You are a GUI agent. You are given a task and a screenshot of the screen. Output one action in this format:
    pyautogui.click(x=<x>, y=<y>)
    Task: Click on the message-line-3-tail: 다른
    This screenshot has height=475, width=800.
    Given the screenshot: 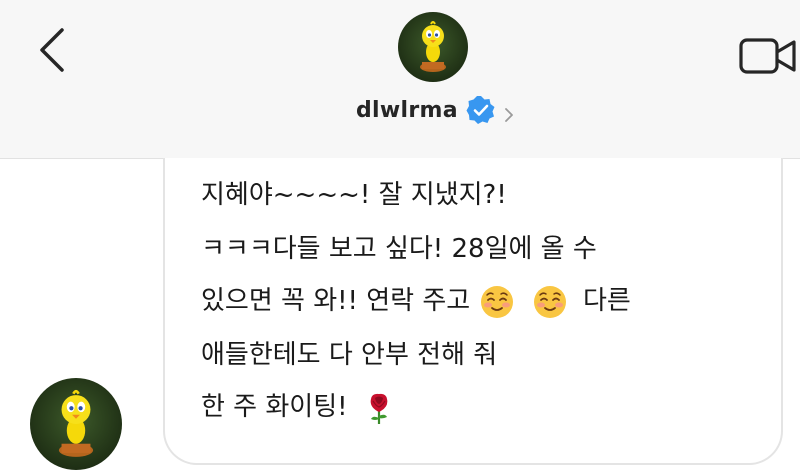 What is the action you would take?
    pyautogui.click(x=606, y=301)
    